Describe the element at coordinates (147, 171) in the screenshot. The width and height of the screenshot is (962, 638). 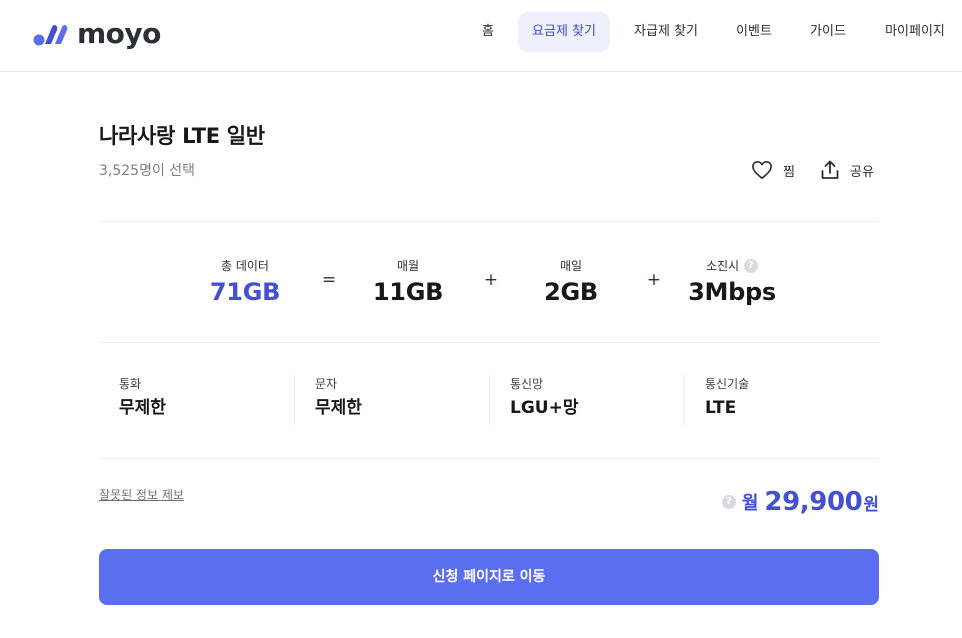
I see `selected-count: 3,525명이 선택` at that location.